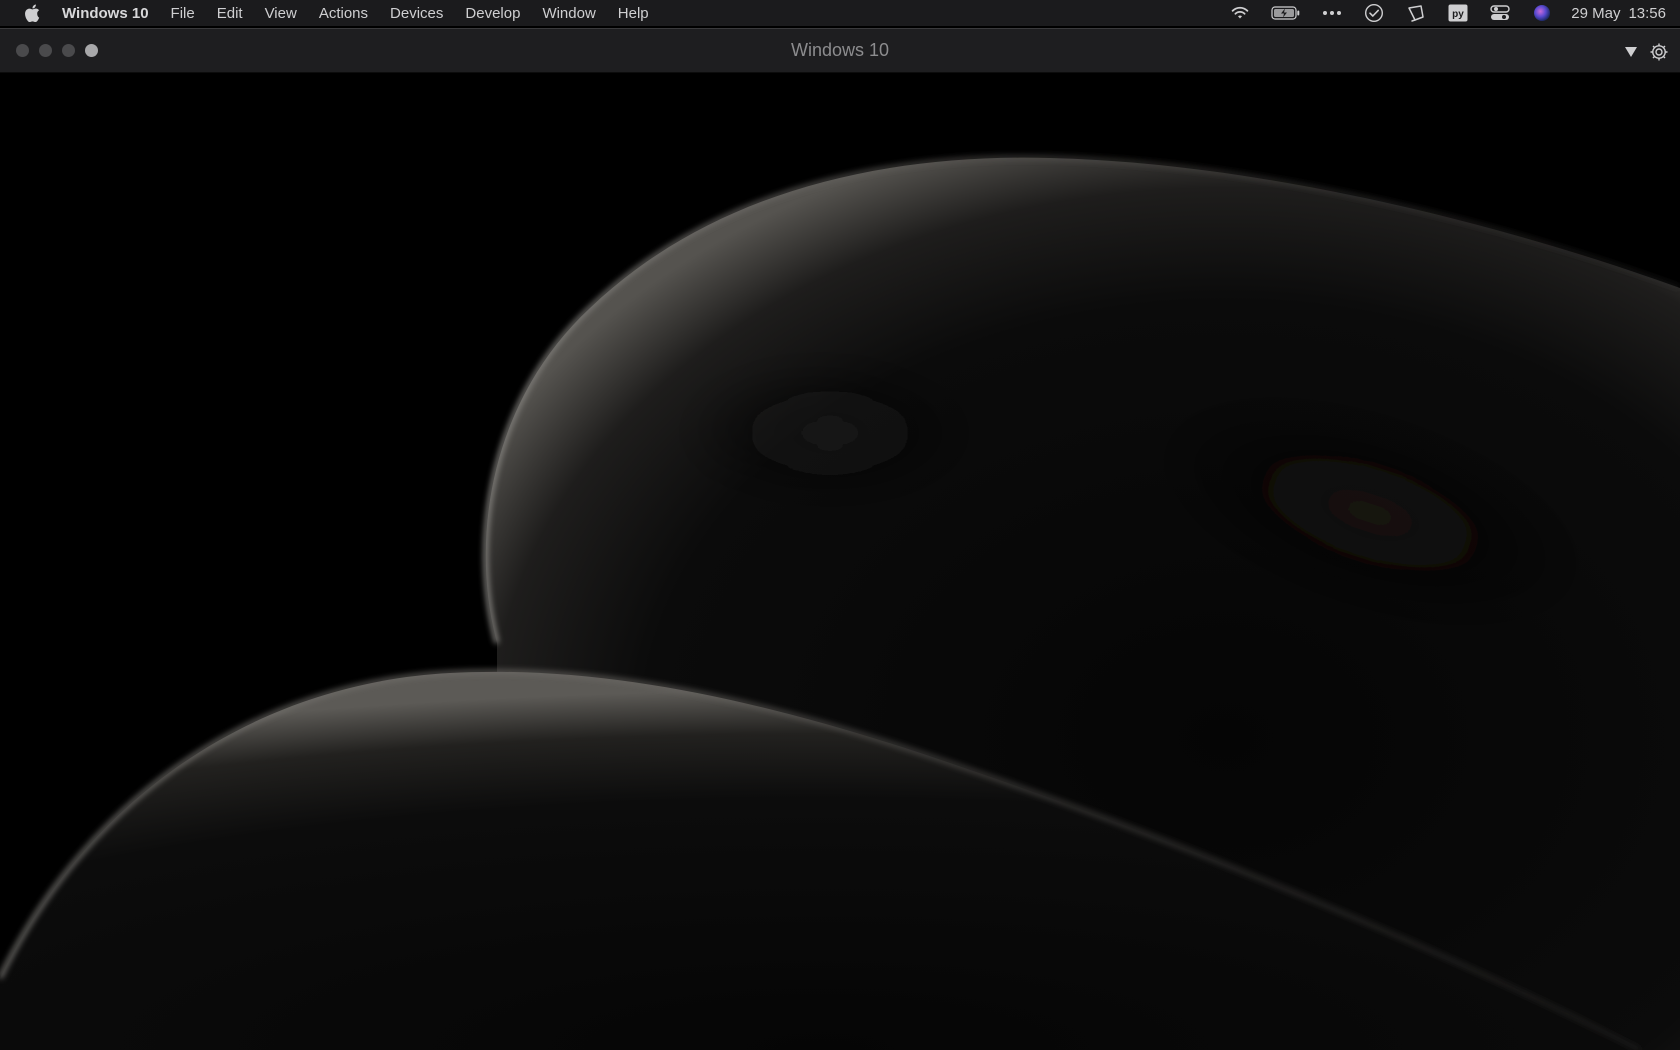 The width and height of the screenshot is (1680, 1050). Describe the element at coordinates (1332, 13) in the screenshot. I see `more-icon` at that location.